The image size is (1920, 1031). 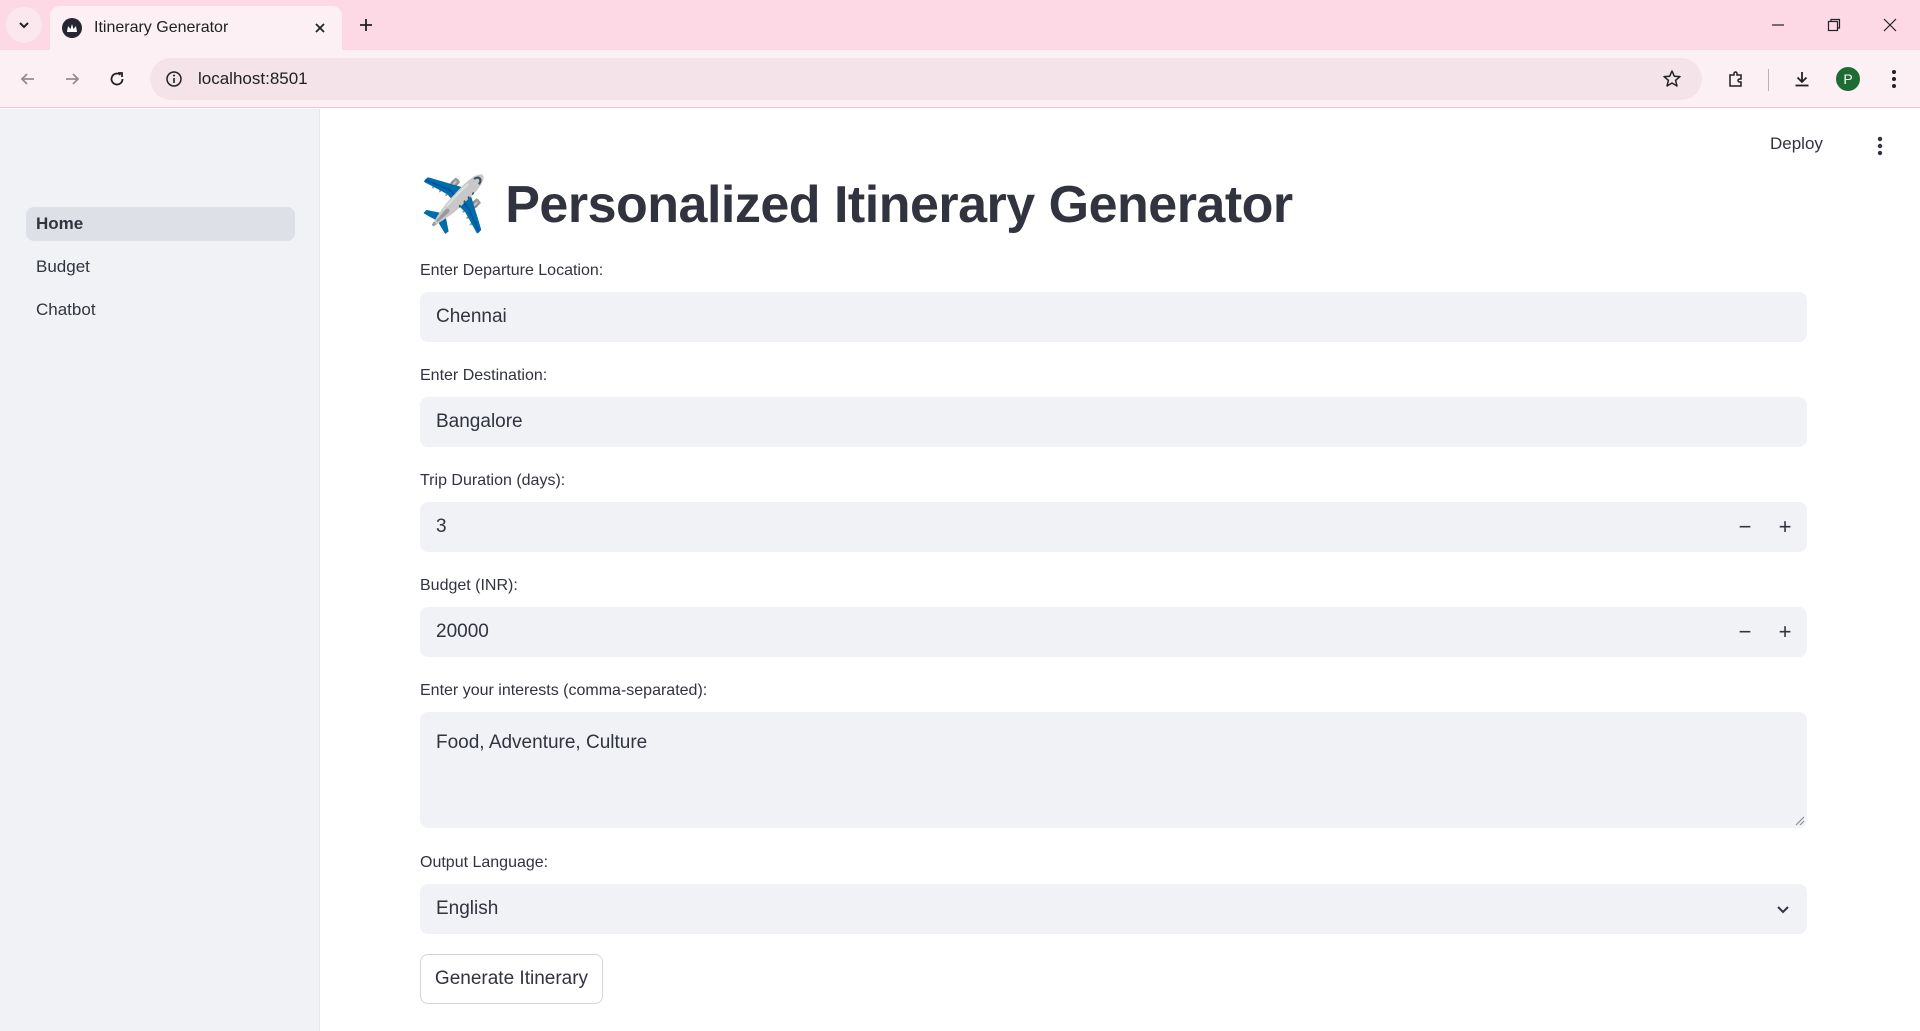 I want to click on restore-button, so click(x=1834, y=25).